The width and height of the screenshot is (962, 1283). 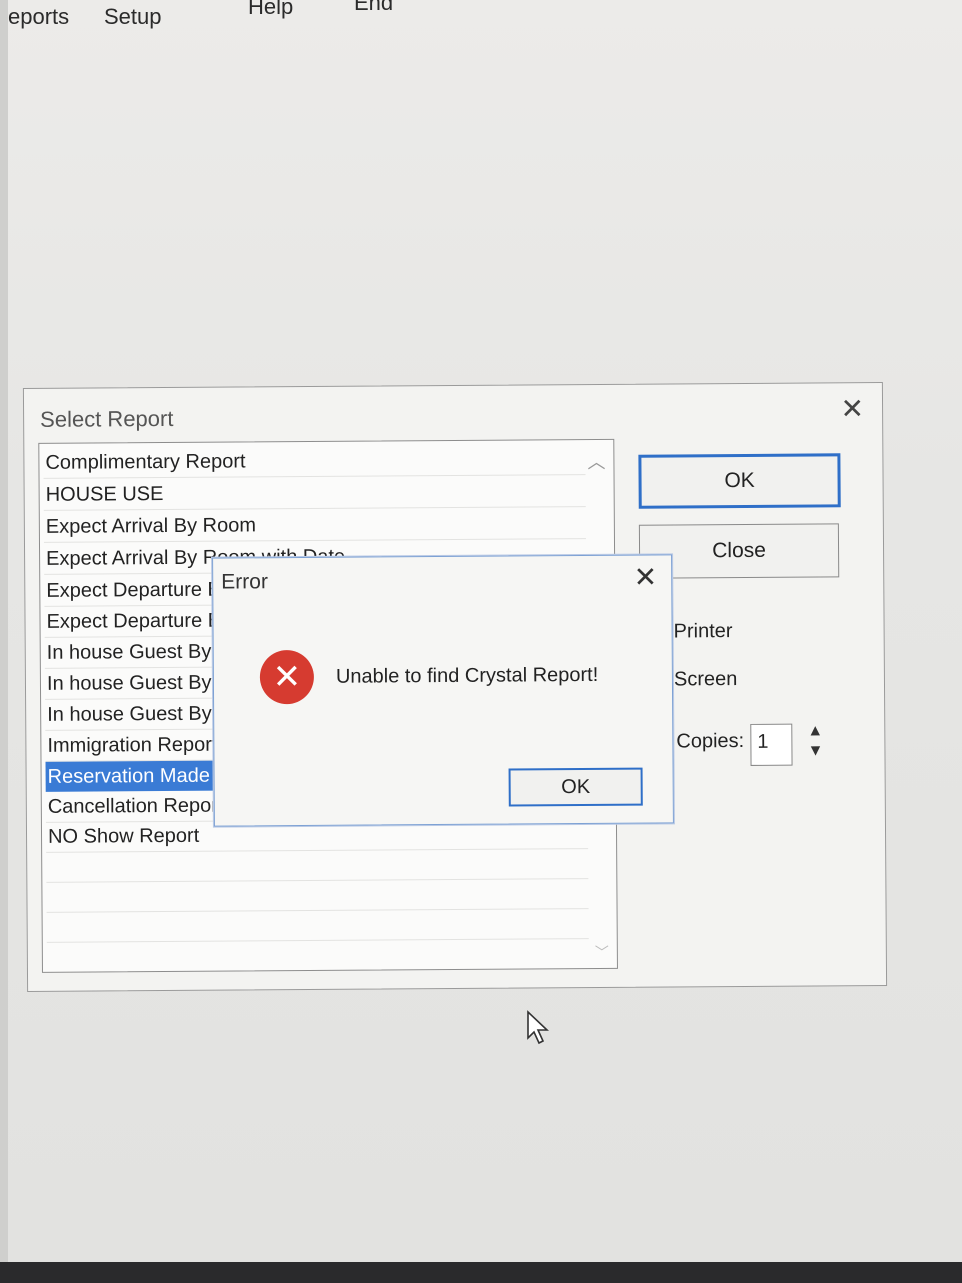 I want to click on scroll-down-icon: ﹀, so click(x=602, y=952).